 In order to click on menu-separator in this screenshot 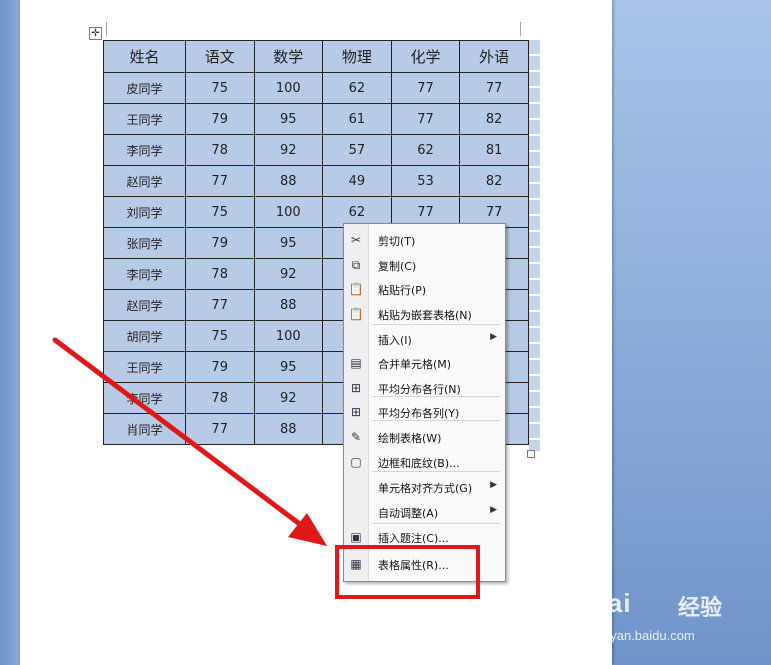, I will do `click(436, 523)`.